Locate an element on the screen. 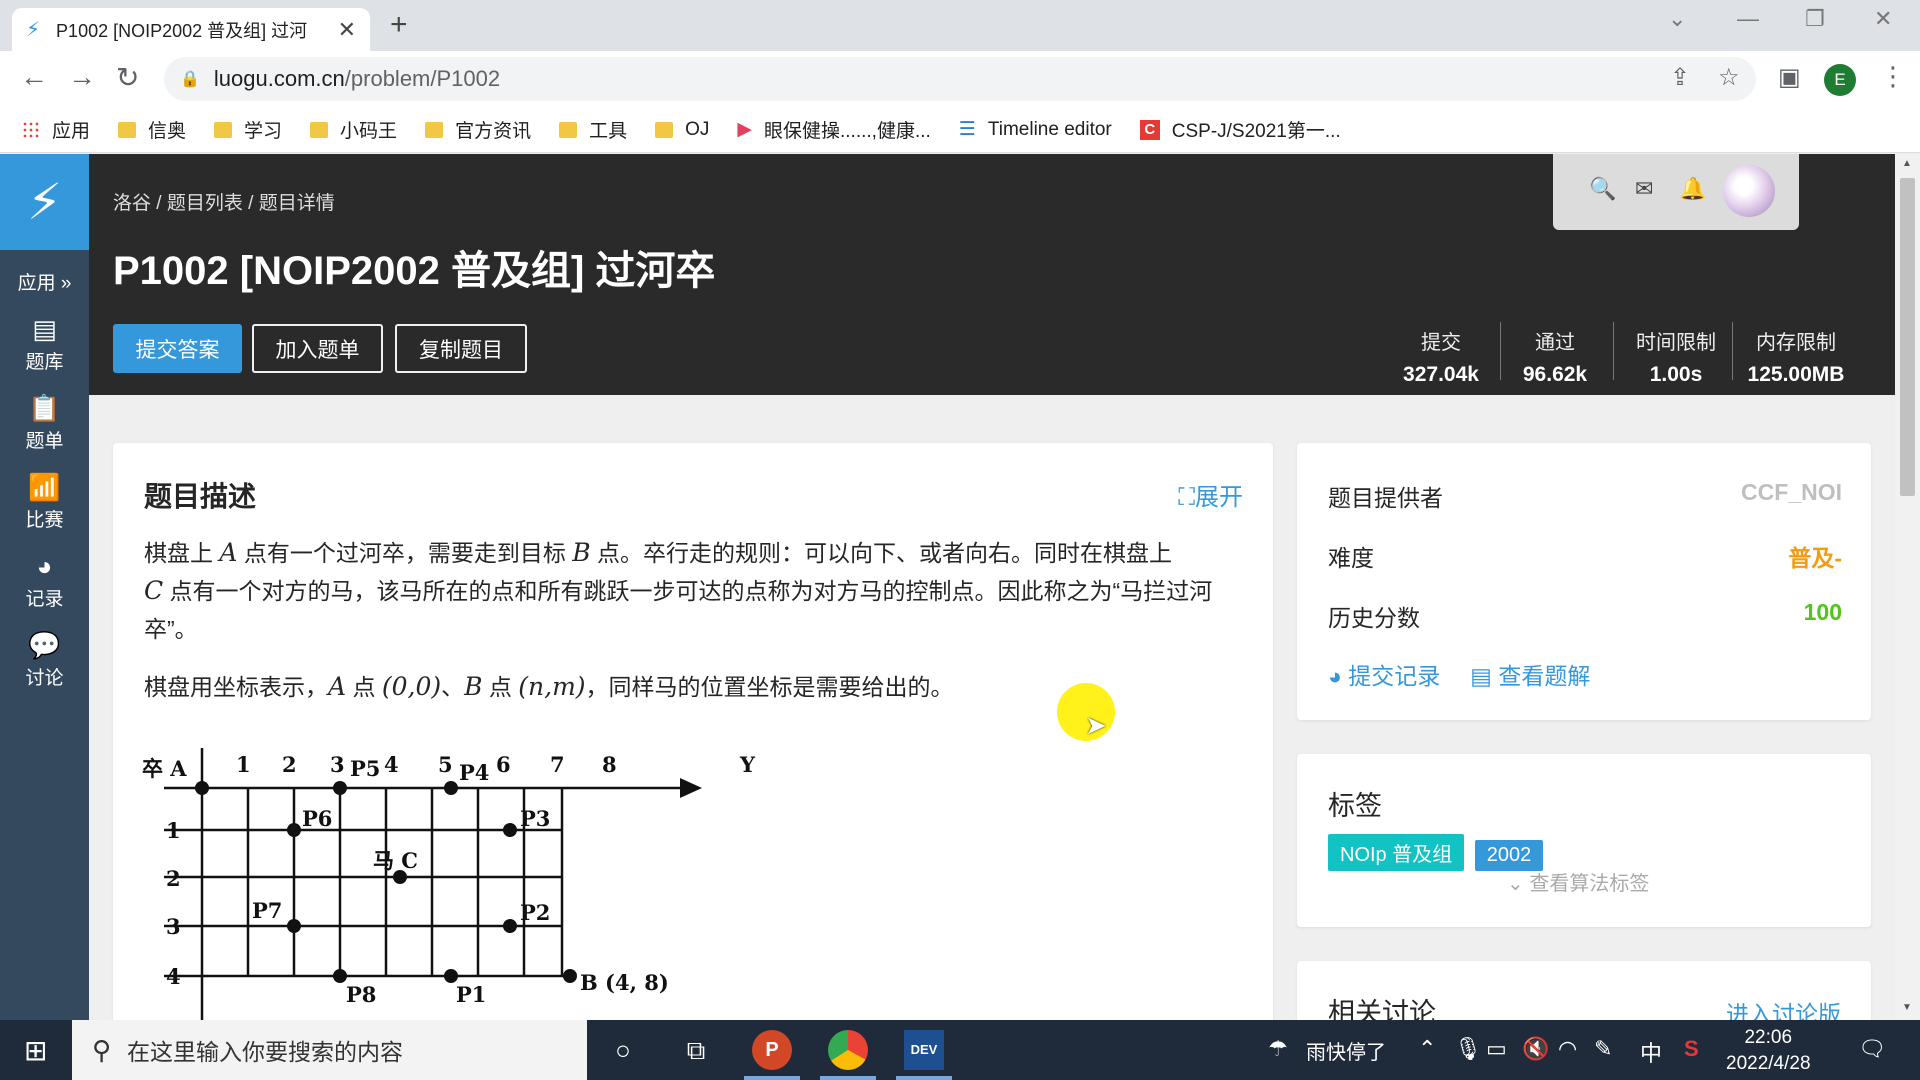 The height and width of the screenshot is (1080, 1920). forward-arrow-icon: → is located at coordinates (82, 77).